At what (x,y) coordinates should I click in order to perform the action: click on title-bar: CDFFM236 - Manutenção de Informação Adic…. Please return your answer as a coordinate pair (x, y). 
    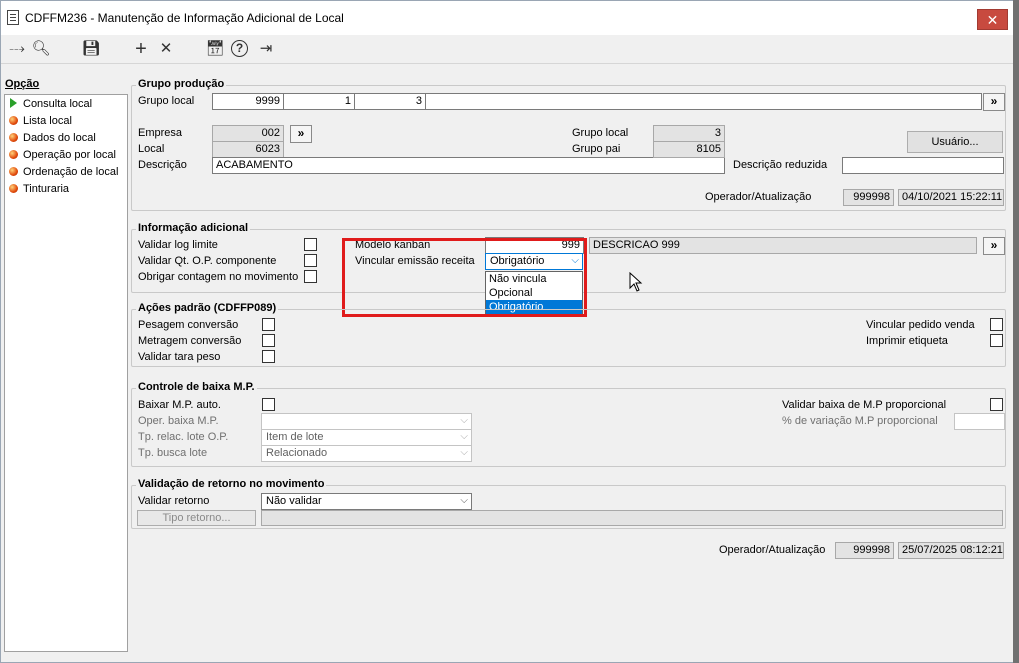
    Looking at the image, I should click on (507, 18).